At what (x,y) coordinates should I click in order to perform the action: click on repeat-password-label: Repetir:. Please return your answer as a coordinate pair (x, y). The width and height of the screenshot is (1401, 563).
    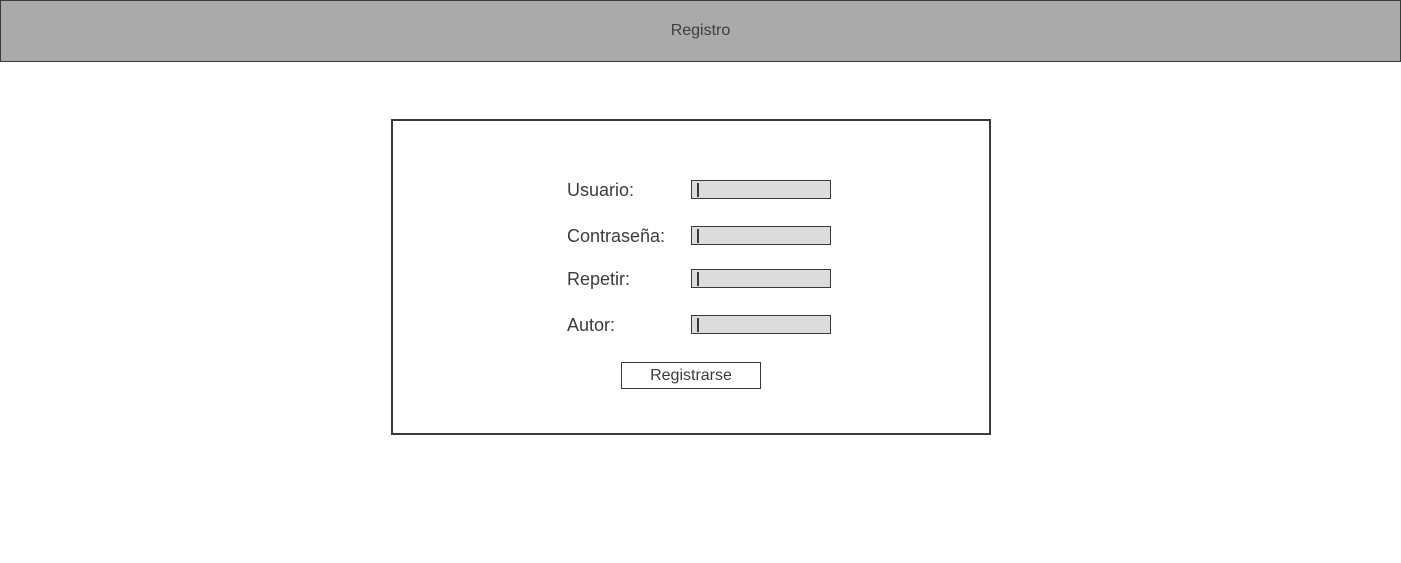
    Looking at the image, I should click on (599, 279).